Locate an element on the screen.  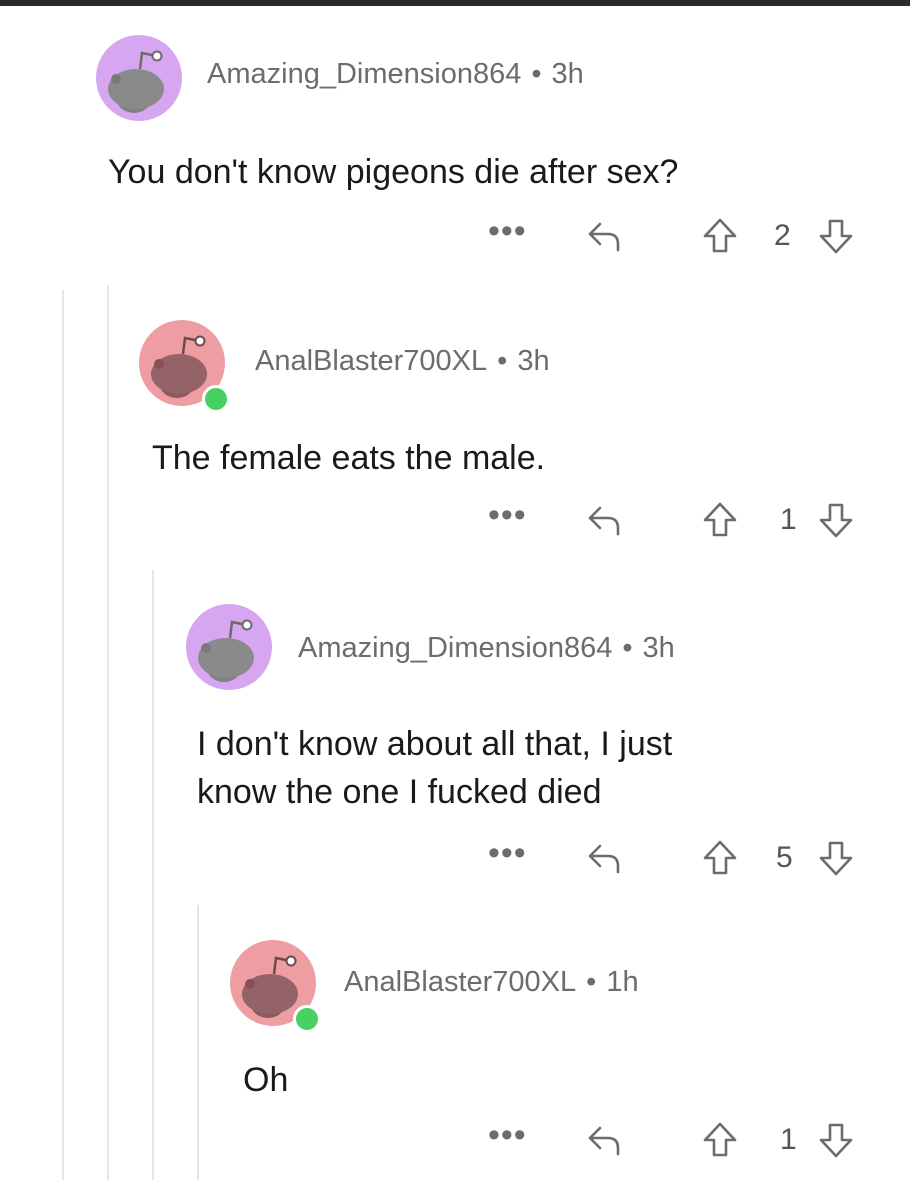
vote-count: 1 is located at coordinates (788, 1139).